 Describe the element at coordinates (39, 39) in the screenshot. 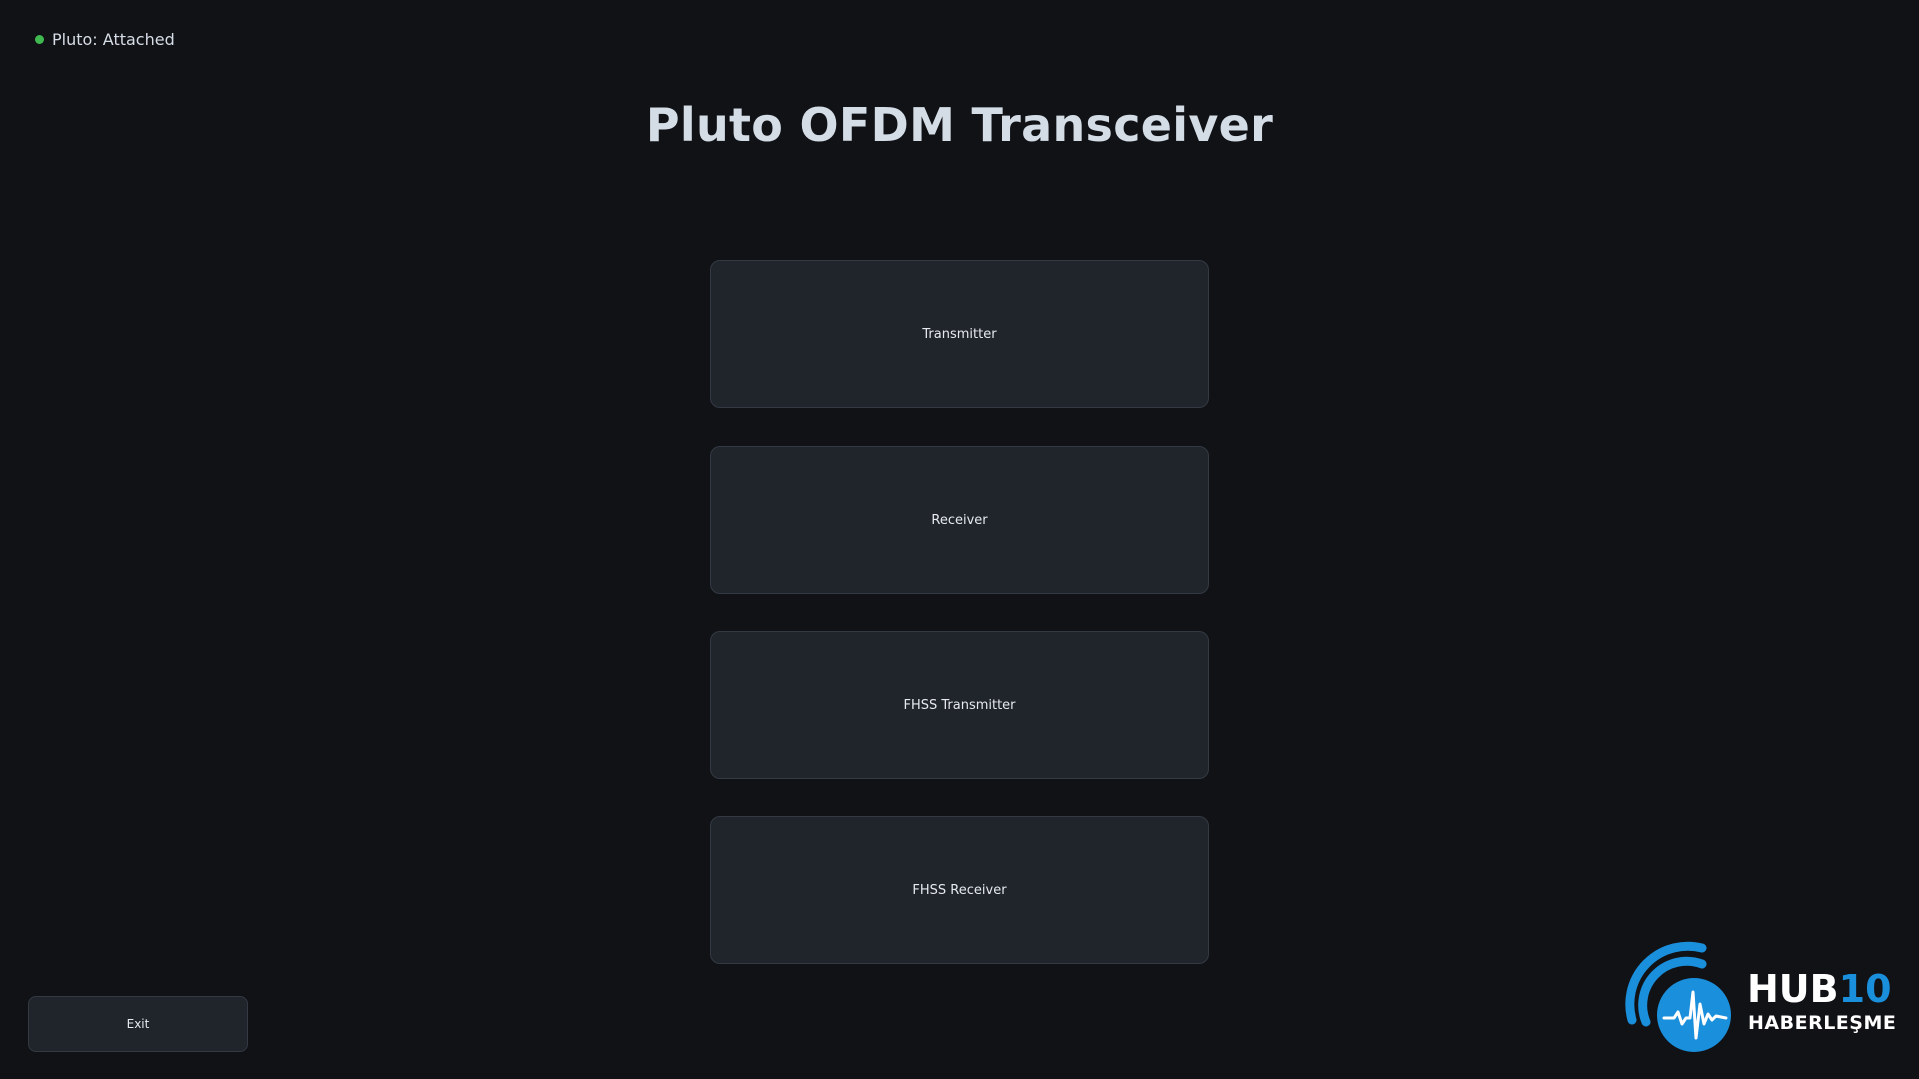

I see `status-indicator-dot` at that location.